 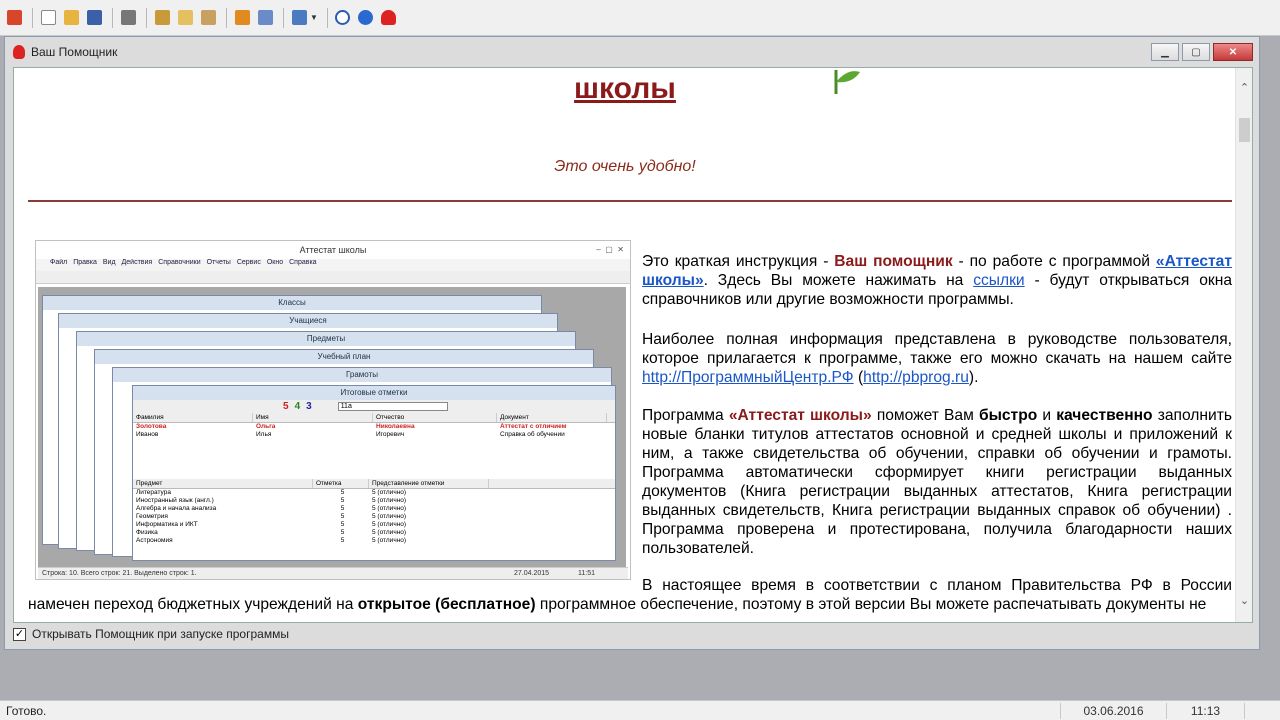 What do you see at coordinates (48, 18) in the screenshot?
I see `new-file-icon` at bounding box center [48, 18].